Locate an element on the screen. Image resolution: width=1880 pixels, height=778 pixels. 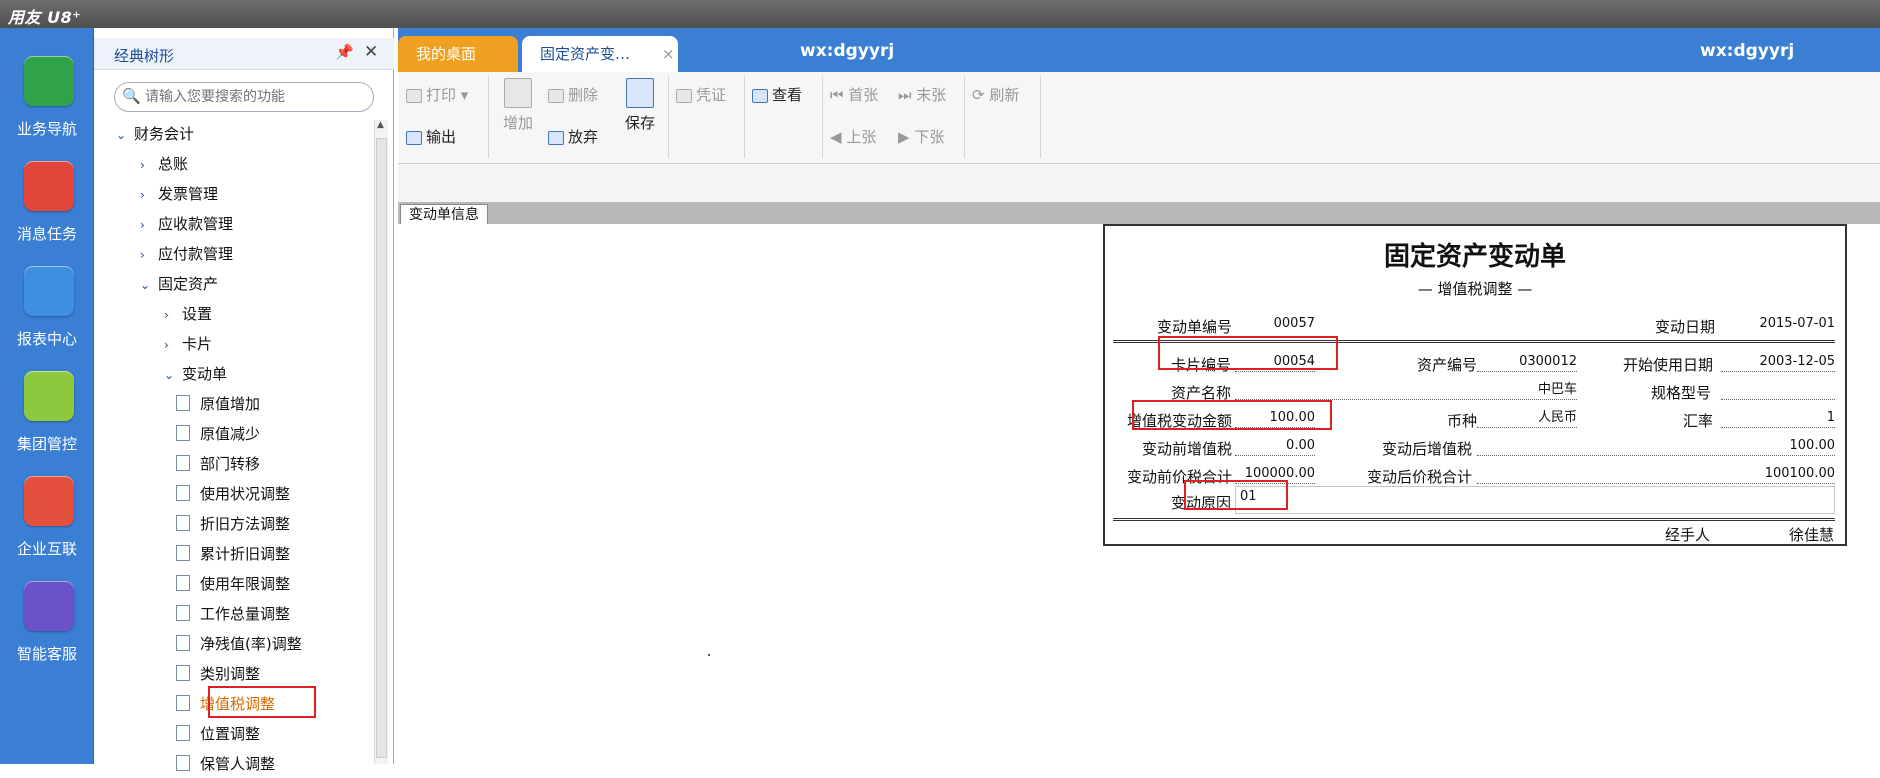
print-button: 打印 ▾ is located at coordinates (437, 94).